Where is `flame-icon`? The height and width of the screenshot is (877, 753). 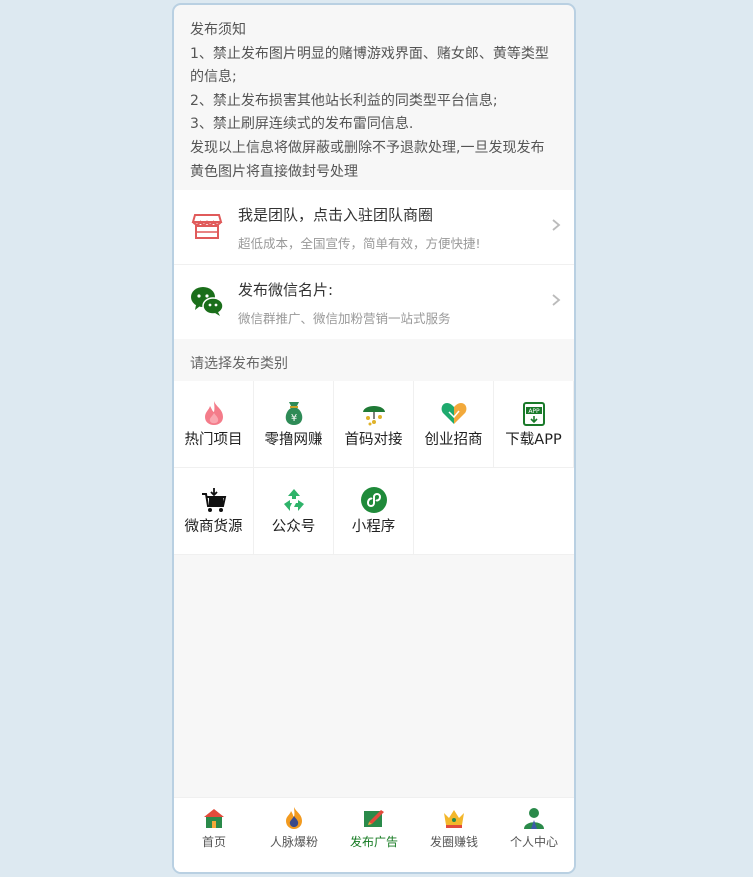 flame-icon is located at coordinates (214, 413).